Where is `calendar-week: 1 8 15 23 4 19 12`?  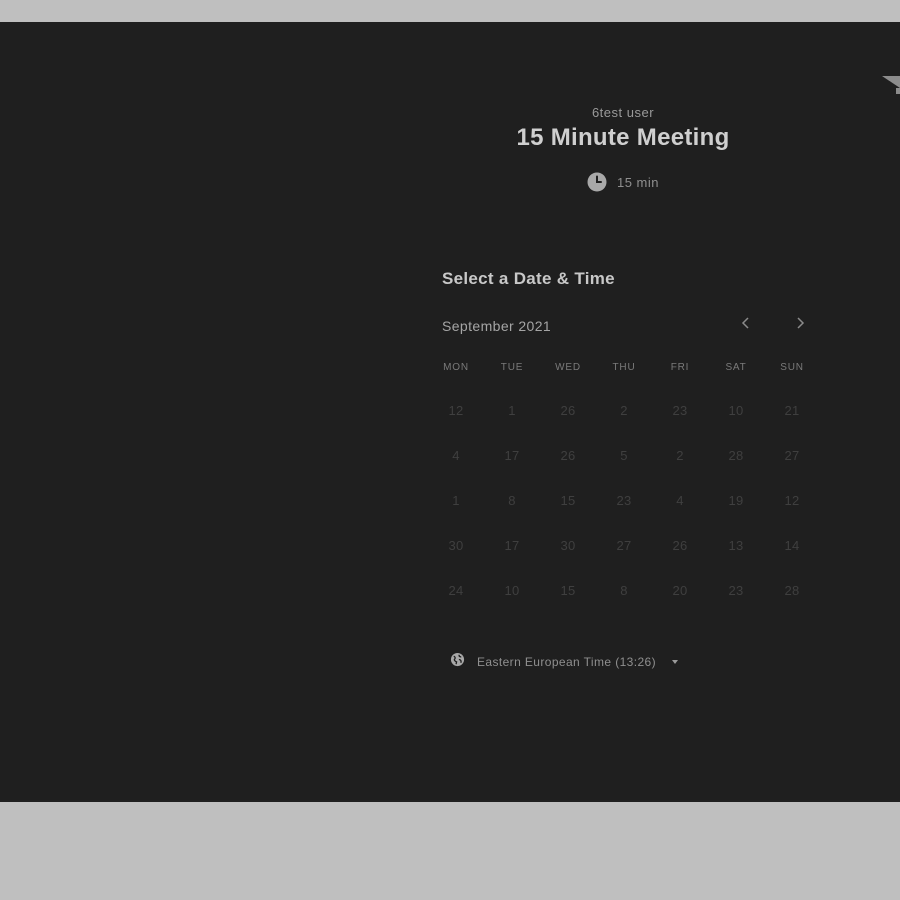
calendar-week: 1 8 15 23 4 19 12 is located at coordinates (624, 500).